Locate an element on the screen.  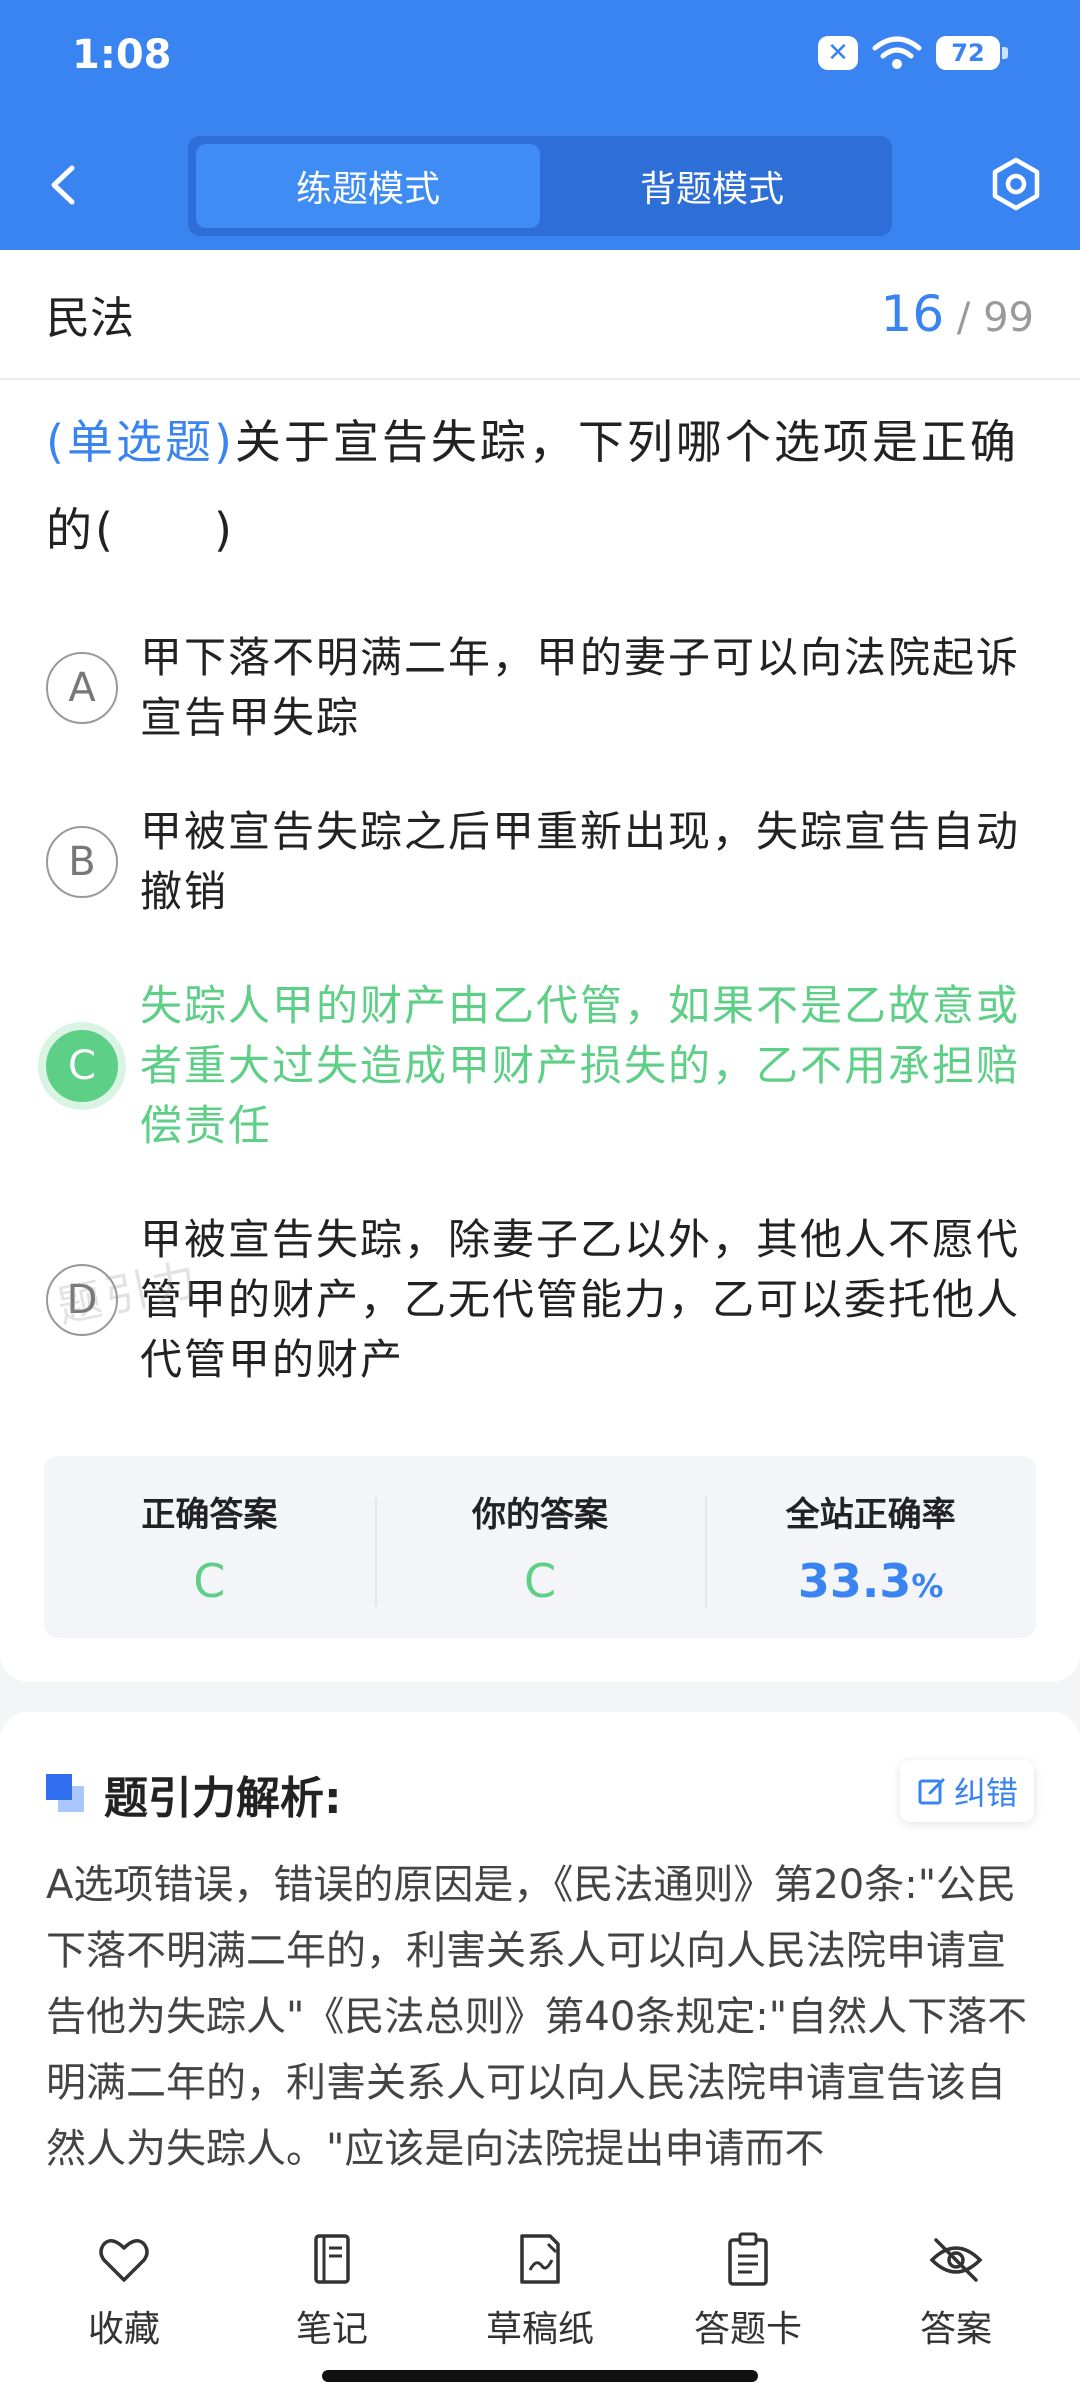
battery-icon: 72 is located at coordinates (972, 53).